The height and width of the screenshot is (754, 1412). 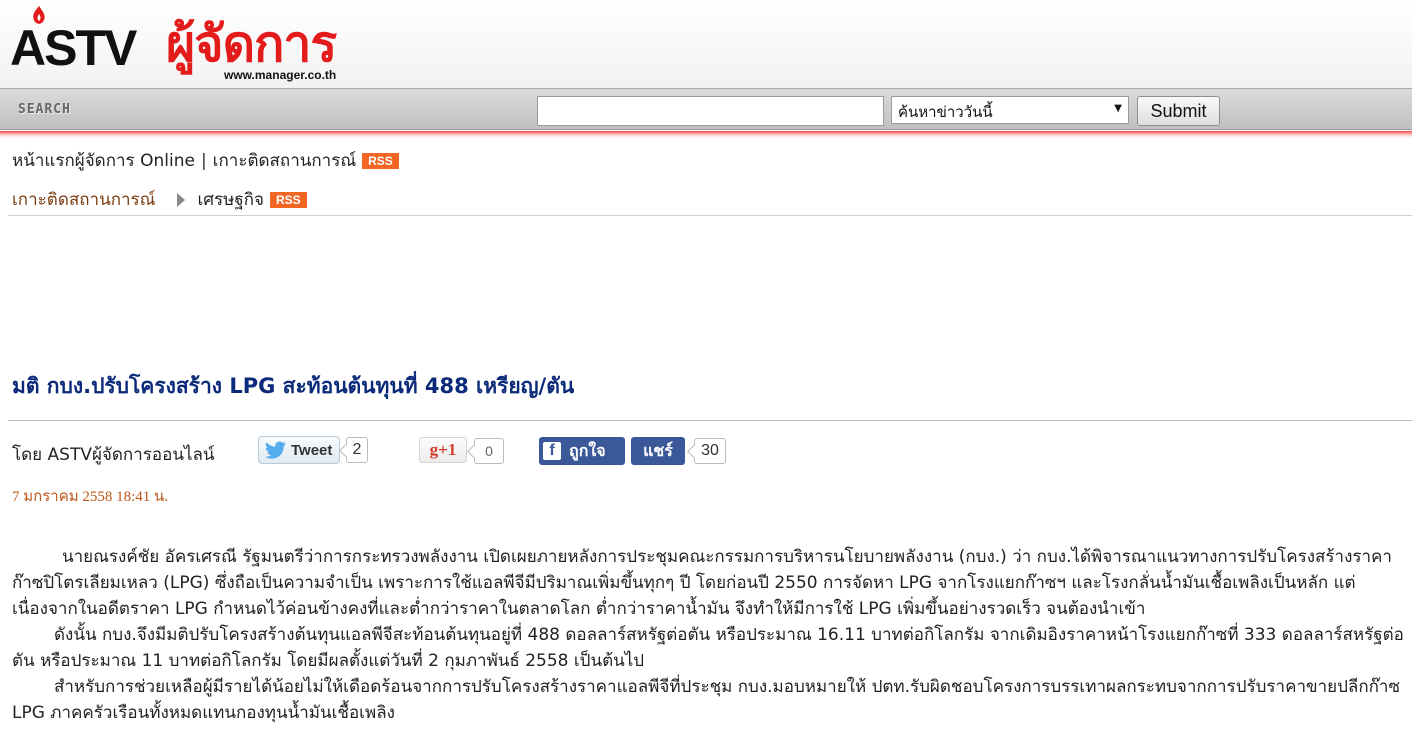 I want to click on rss-badge: RSS, so click(x=380, y=160).